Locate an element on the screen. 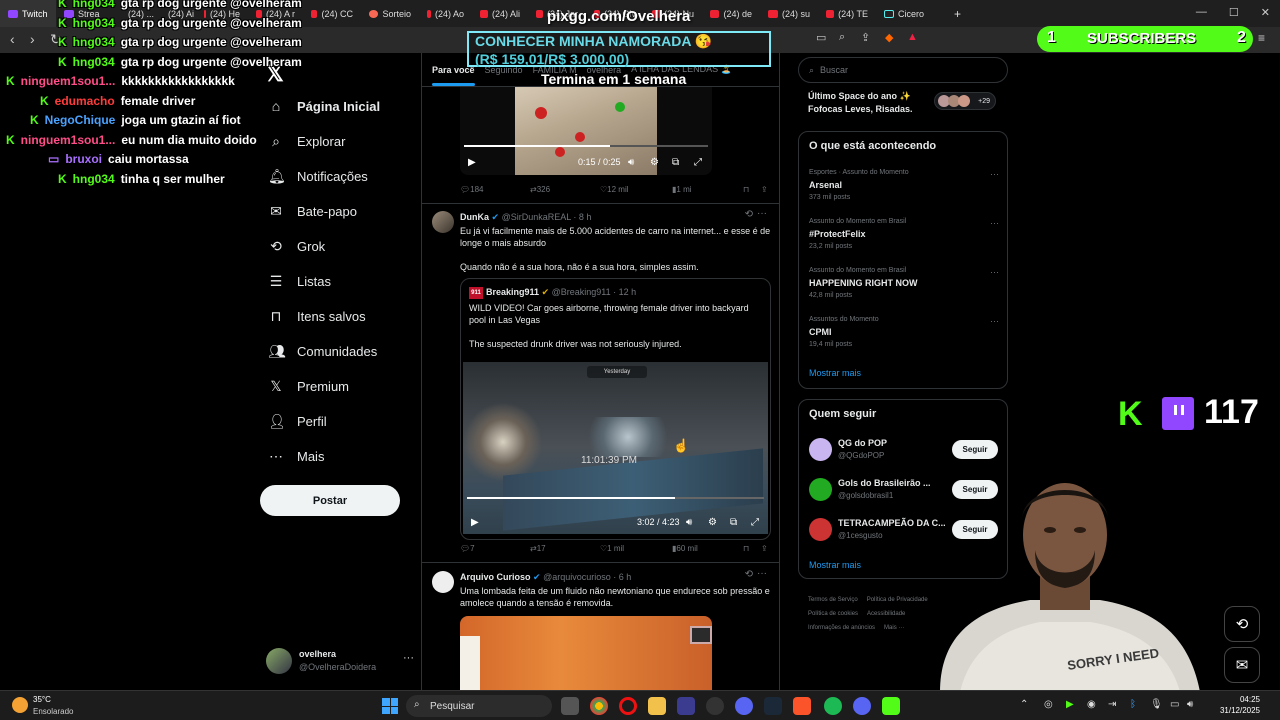  search-input: ⌕ Buscar is located at coordinates (903, 70).